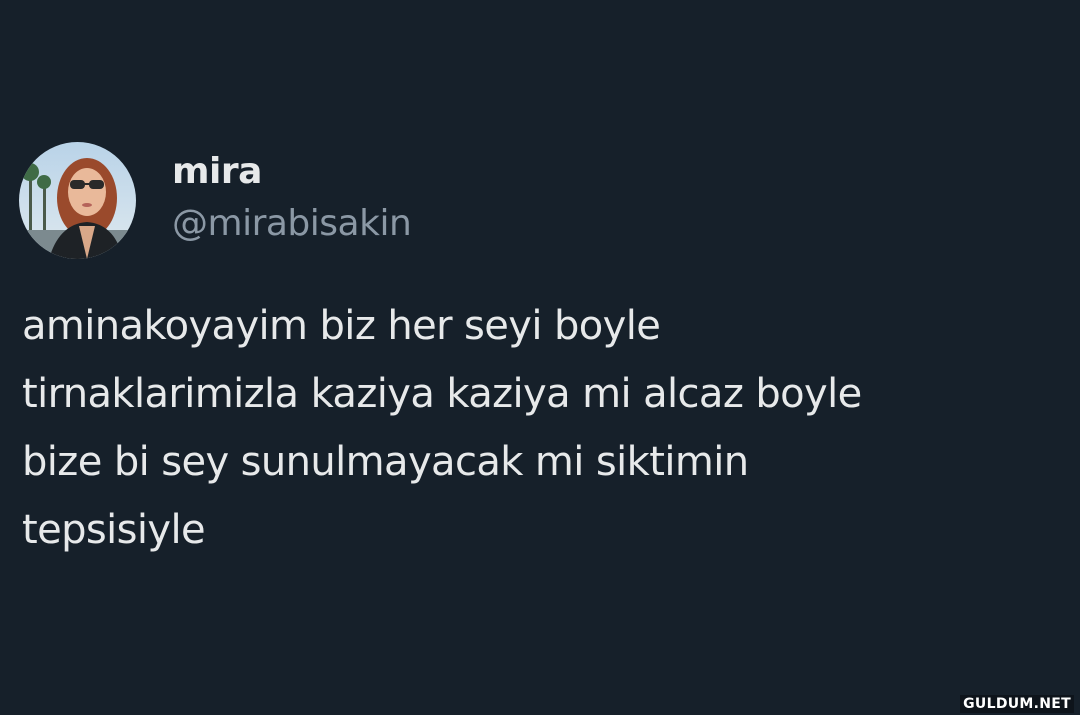 Image resolution: width=1080 pixels, height=715 pixels. I want to click on avatar, so click(77, 200).